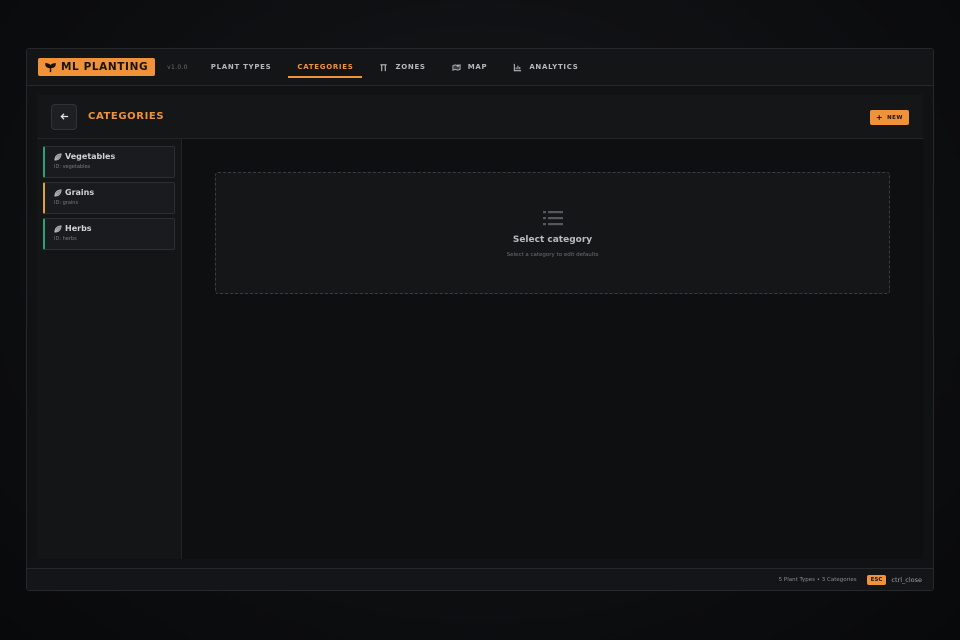 Image resolution: width=960 pixels, height=640 pixels. I want to click on plus-icon: +, so click(879, 117).